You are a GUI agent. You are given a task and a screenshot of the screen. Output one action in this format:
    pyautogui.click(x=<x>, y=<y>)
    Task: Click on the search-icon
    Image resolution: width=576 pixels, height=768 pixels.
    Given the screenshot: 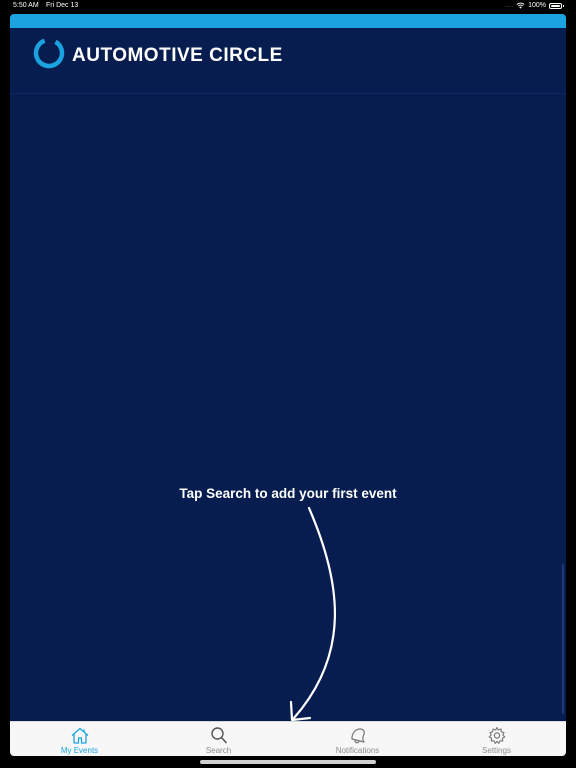 What is the action you would take?
    pyautogui.click(x=218, y=735)
    